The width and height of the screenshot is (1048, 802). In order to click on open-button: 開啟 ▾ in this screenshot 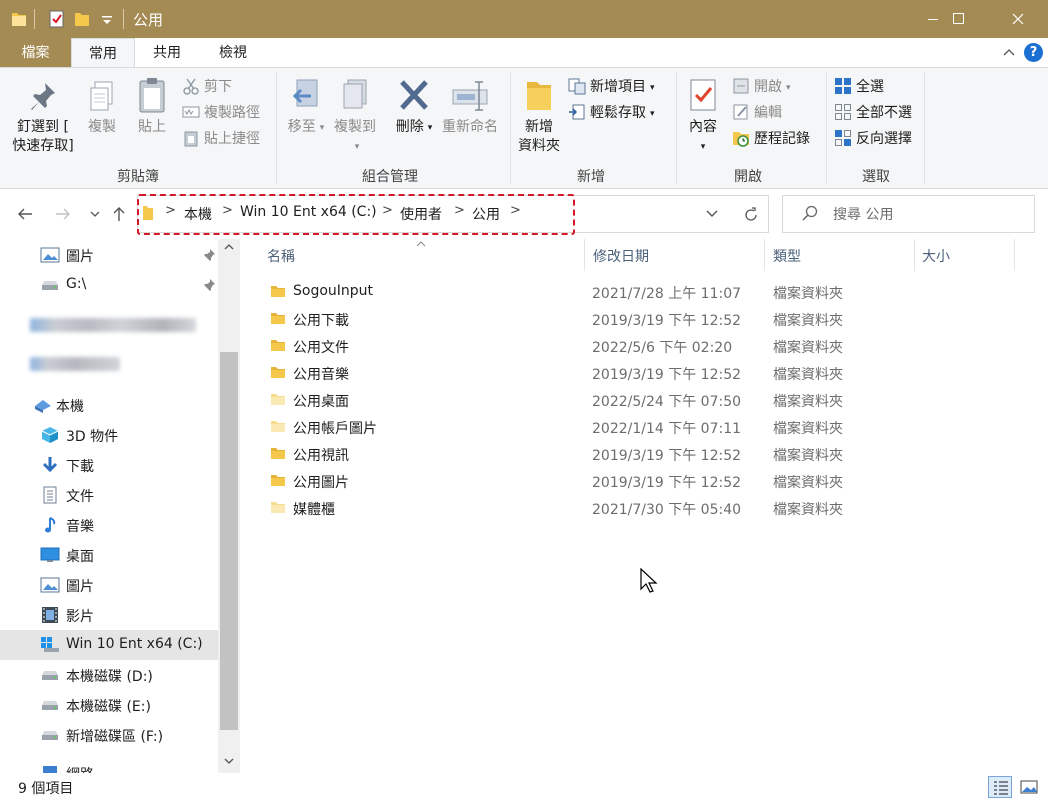, I will do `click(761, 87)`.